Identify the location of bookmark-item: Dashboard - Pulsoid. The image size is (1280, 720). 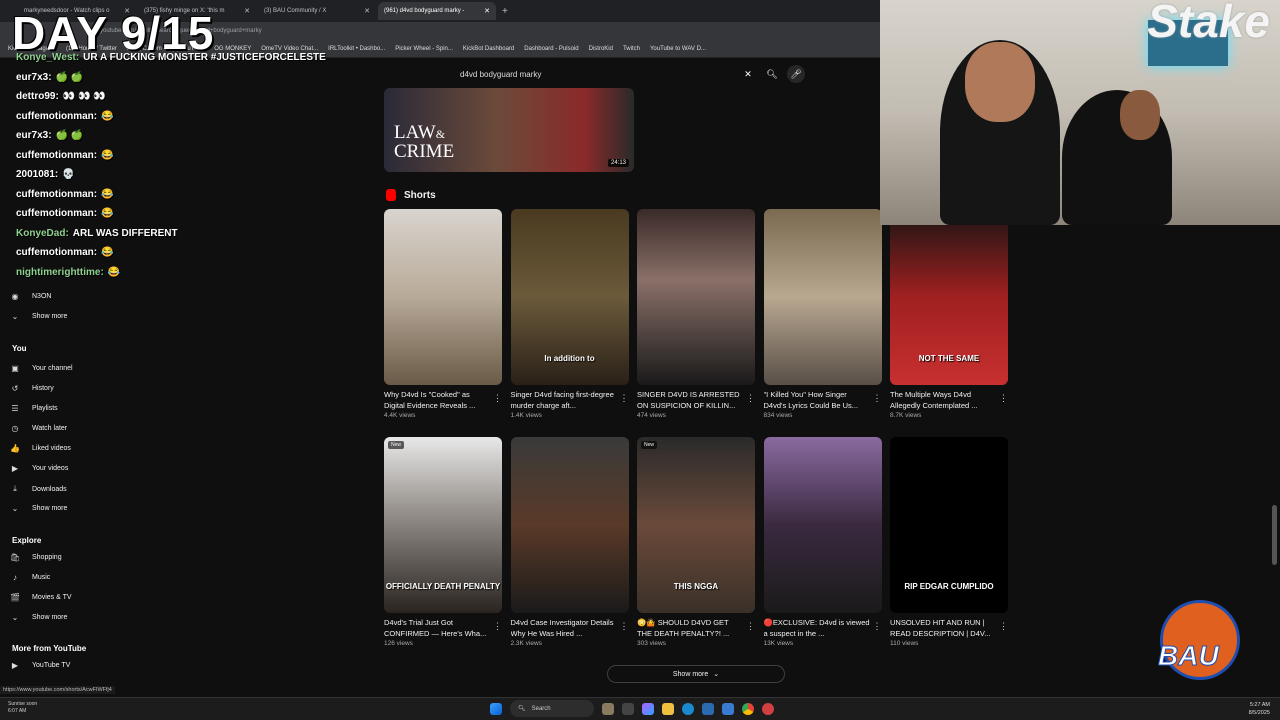
(551, 49).